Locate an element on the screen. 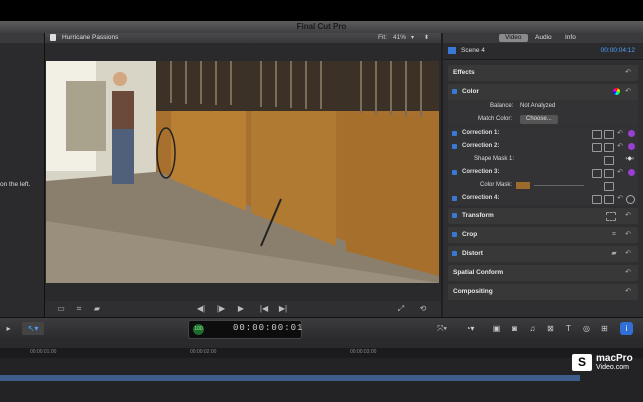 The width and height of the screenshot is (643, 402). view-options-icon: ⬍ is located at coordinates (426, 38).